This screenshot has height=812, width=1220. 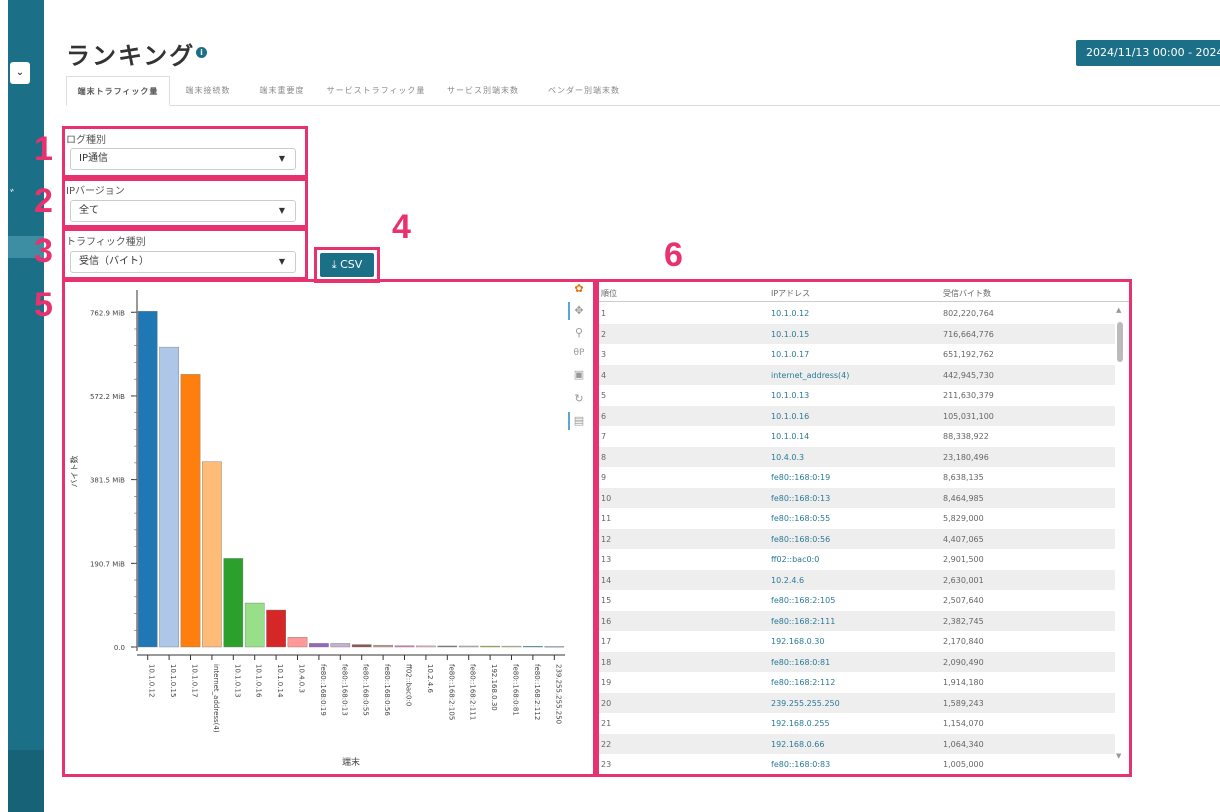 What do you see at coordinates (201, 52) in the screenshot?
I see `info-icon: i` at bounding box center [201, 52].